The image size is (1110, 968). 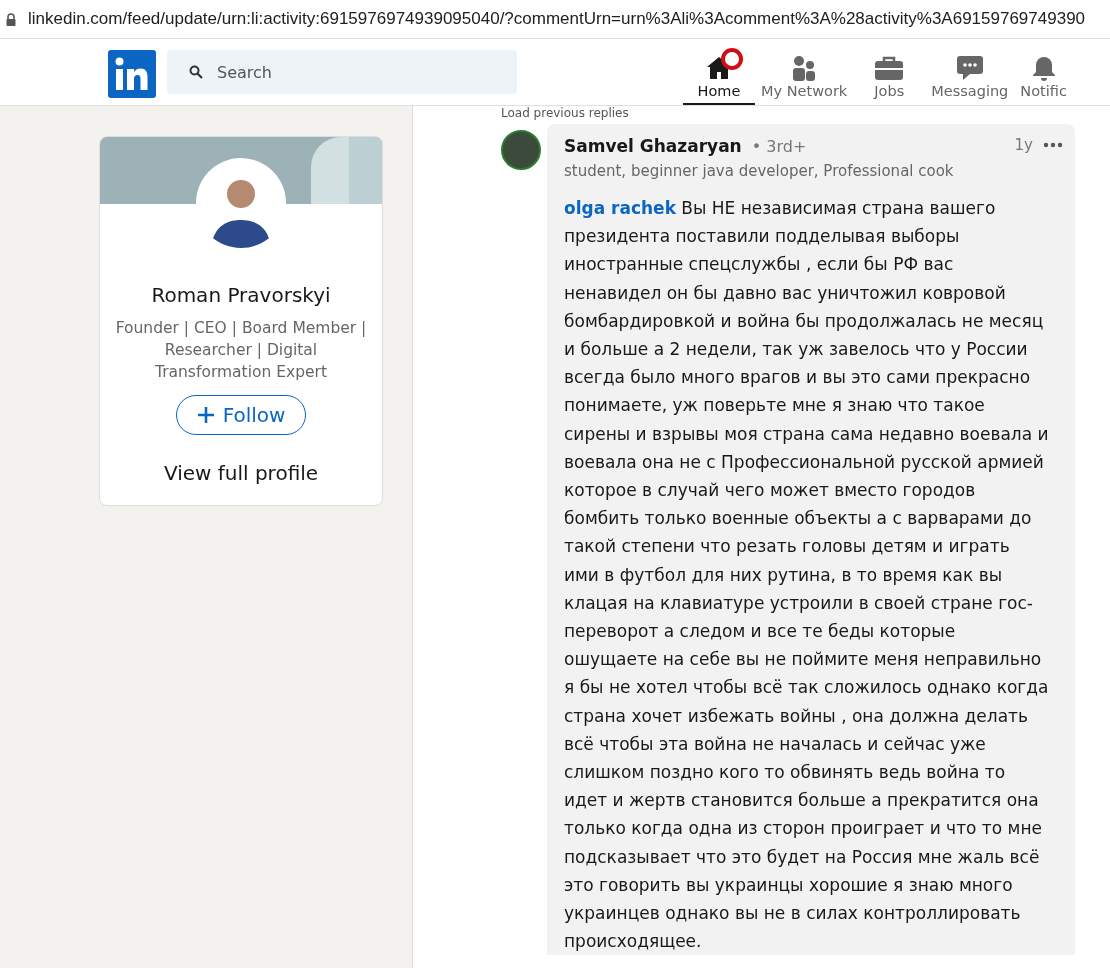 I want to click on nav-tab: Home, so click(x=719, y=72).